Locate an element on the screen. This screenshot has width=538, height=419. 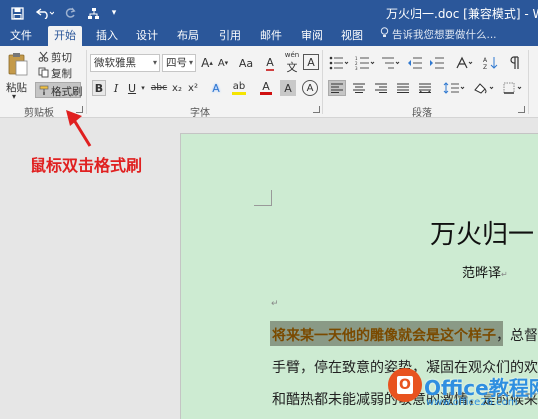
underline-button: U is located at coordinates (132, 88).